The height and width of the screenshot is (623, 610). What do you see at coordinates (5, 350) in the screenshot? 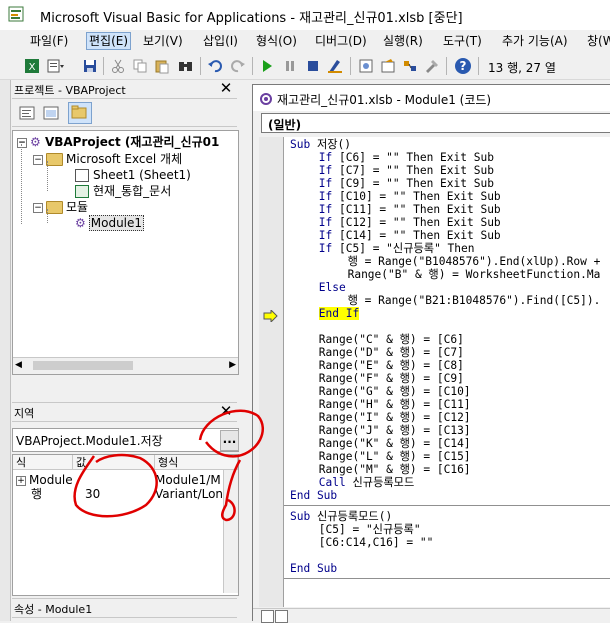
I see `left-dock-edge` at bounding box center [5, 350].